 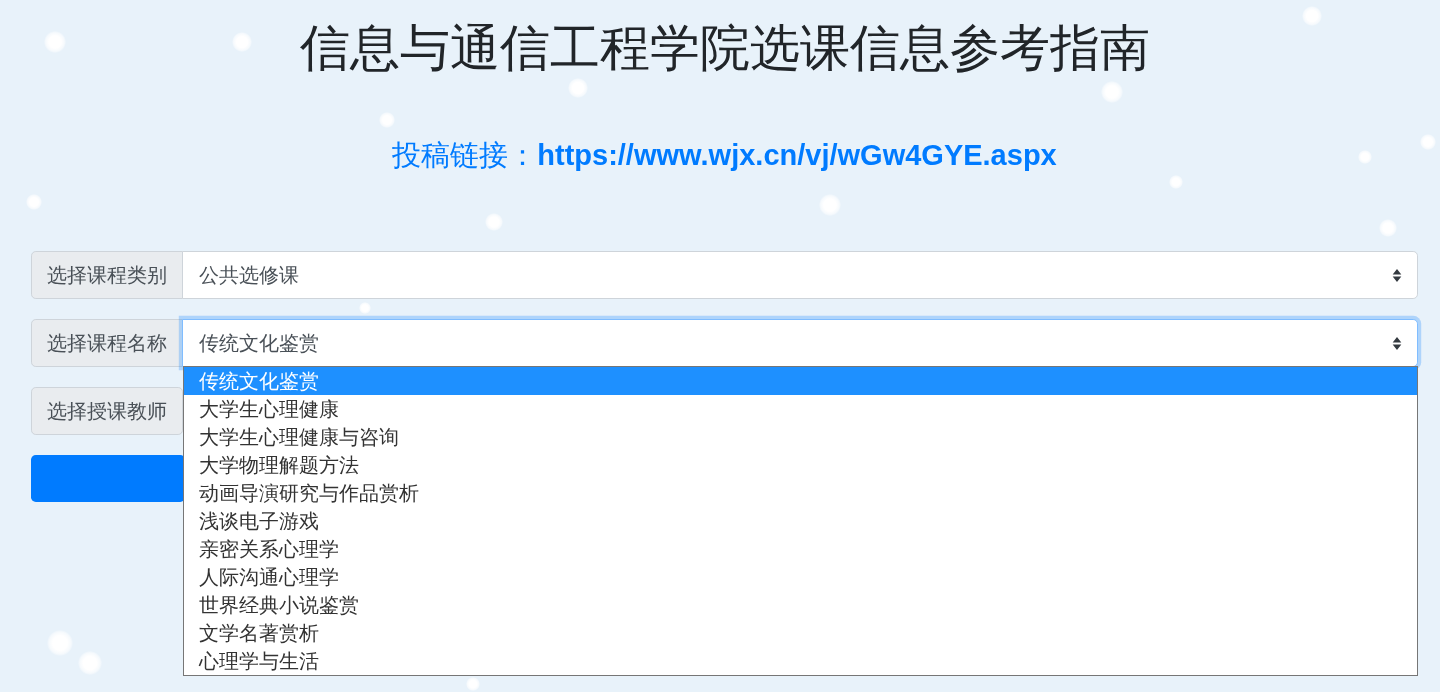 I want to click on select-field: 公共选修课, so click(x=800, y=275).